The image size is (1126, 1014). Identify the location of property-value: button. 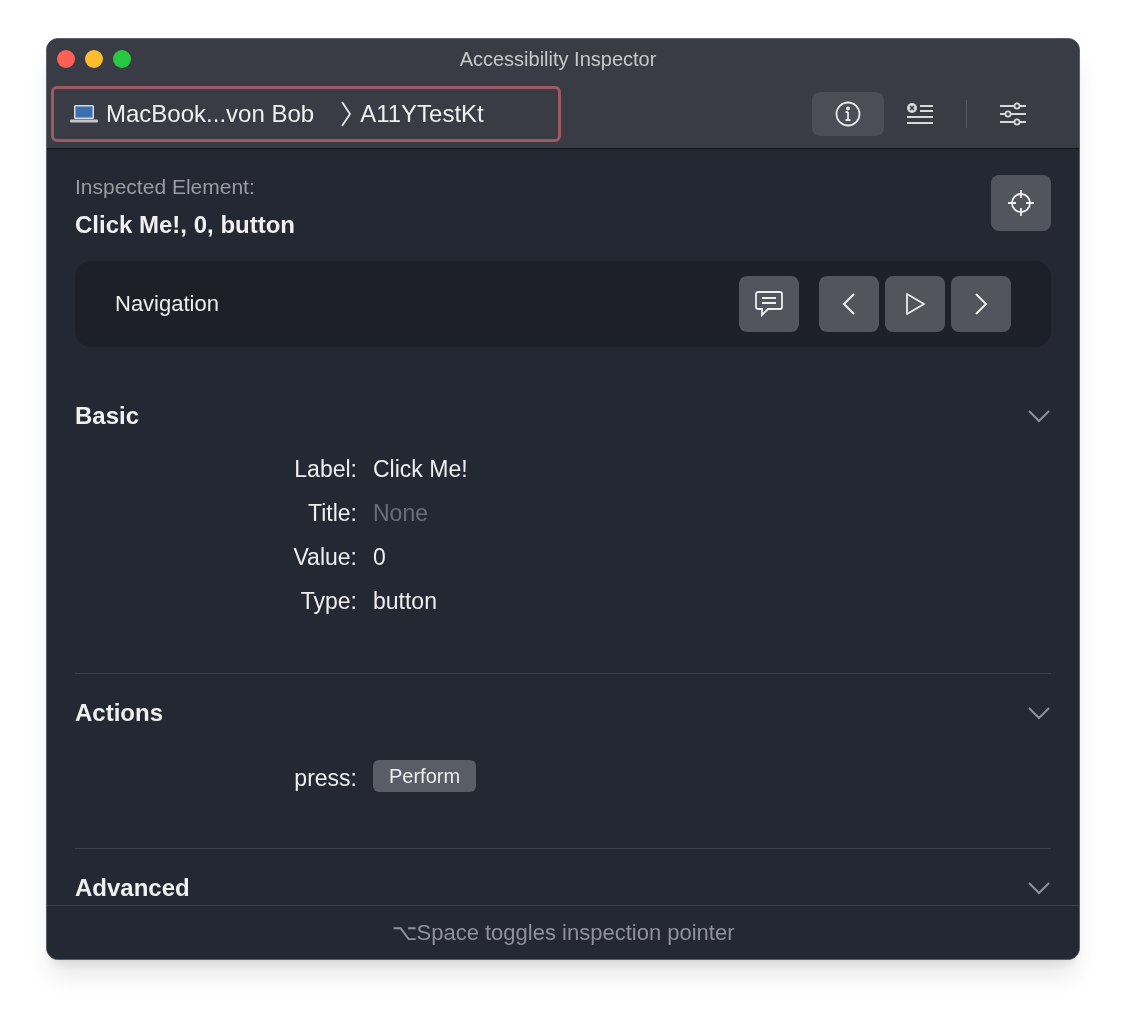
(405, 601).